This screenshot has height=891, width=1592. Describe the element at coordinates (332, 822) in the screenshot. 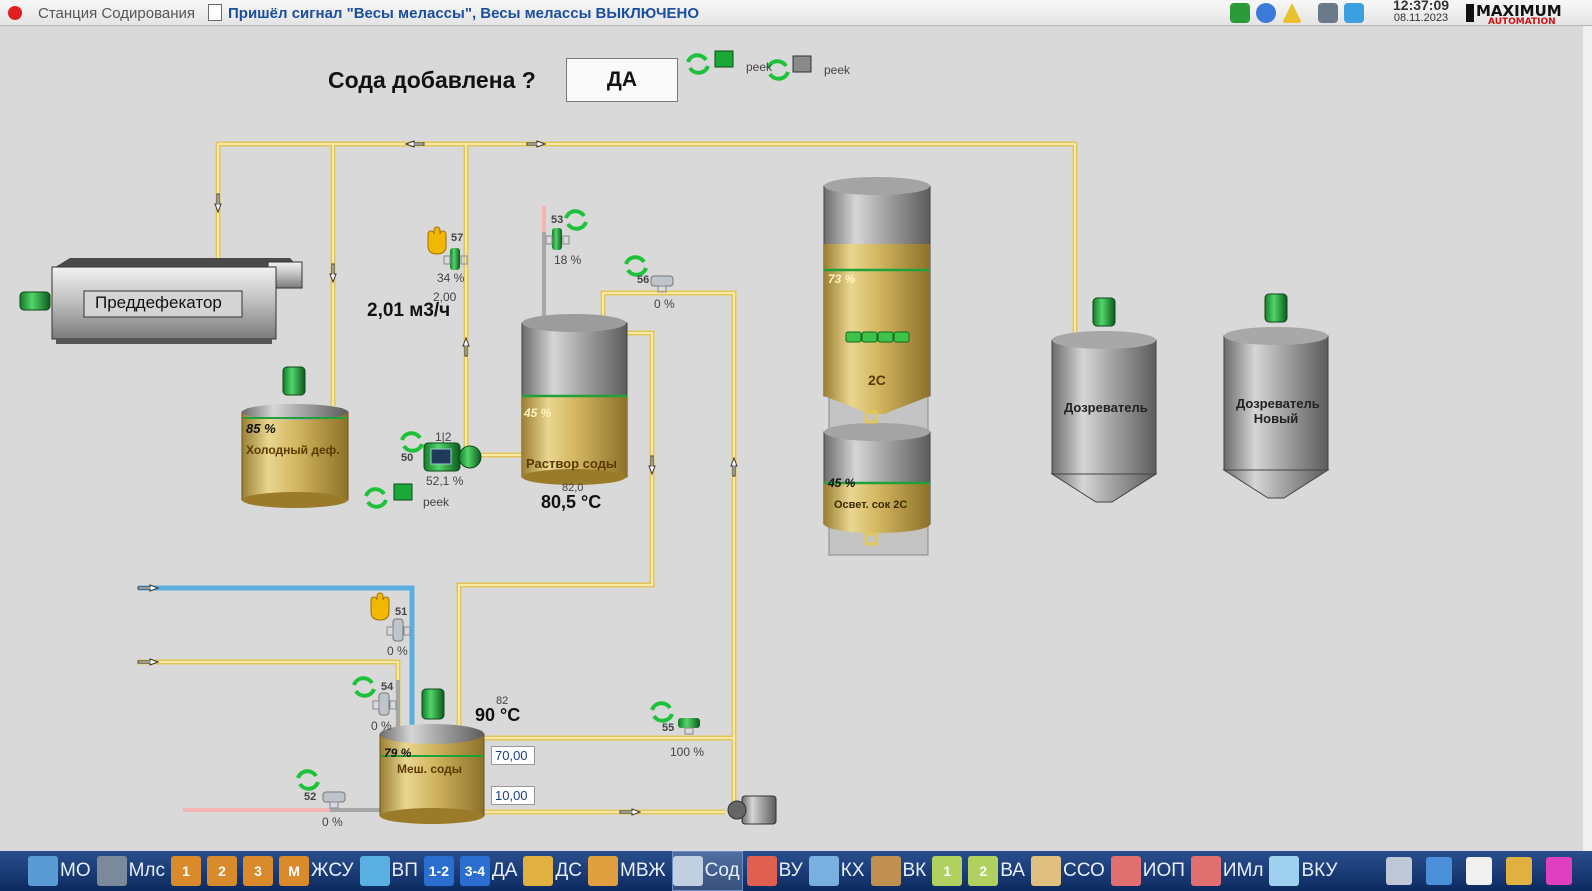

I see `valve-52-pct: 0 %` at that location.